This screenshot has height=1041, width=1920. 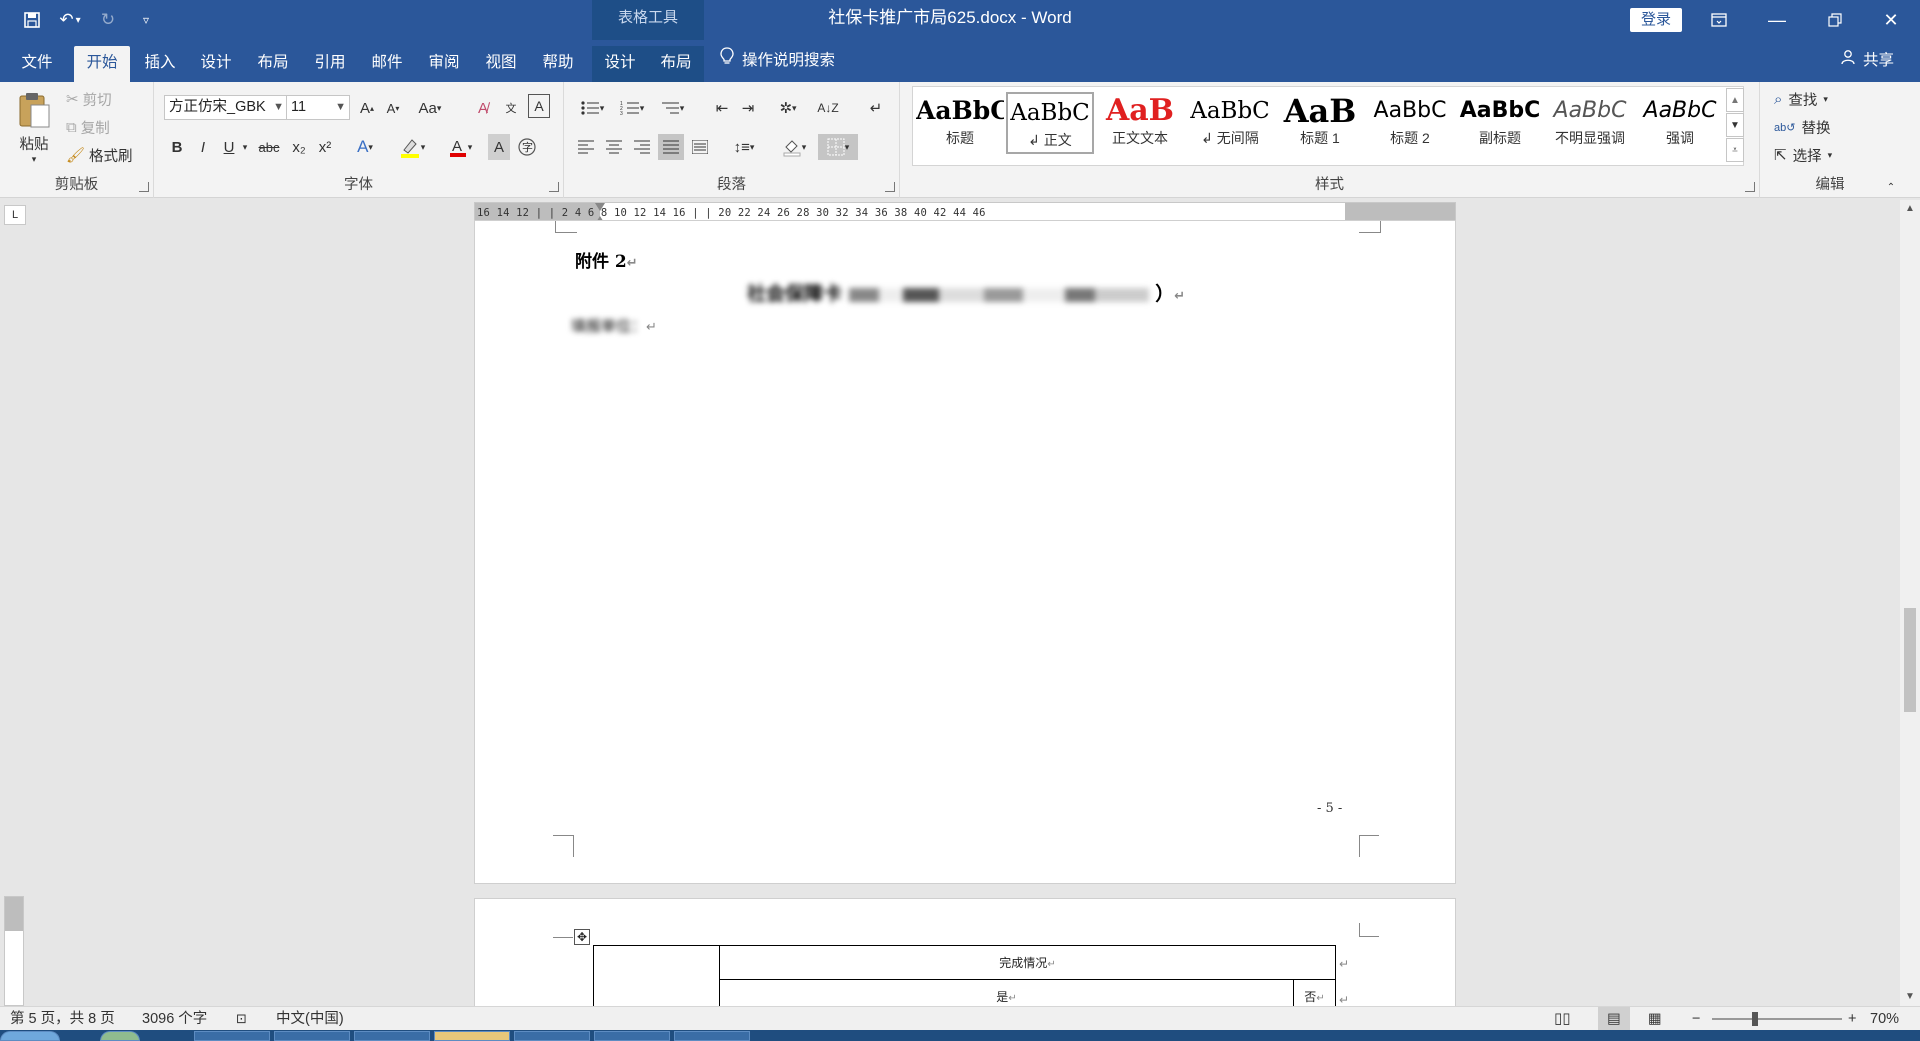 What do you see at coordinates (393, 108) in the screenshot?
I see `shrink-font-icon: A ▾` at bounding box center [393, 108].